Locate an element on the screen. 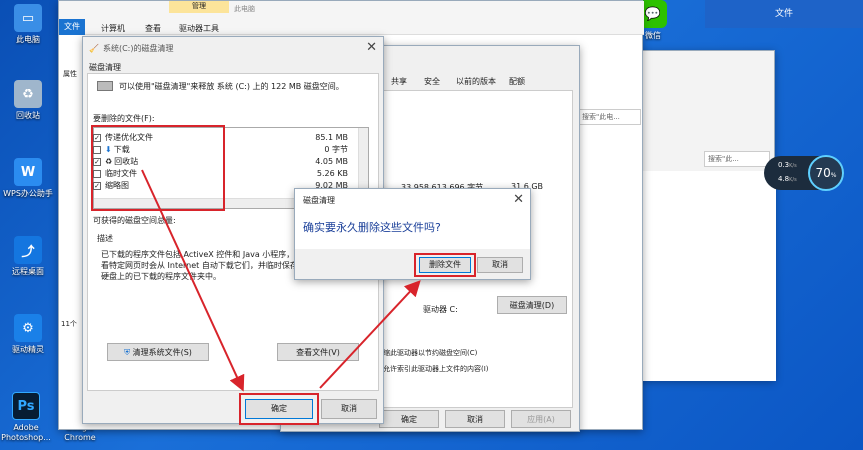  usage-circle: 70% is located at coordinates (826, 173).